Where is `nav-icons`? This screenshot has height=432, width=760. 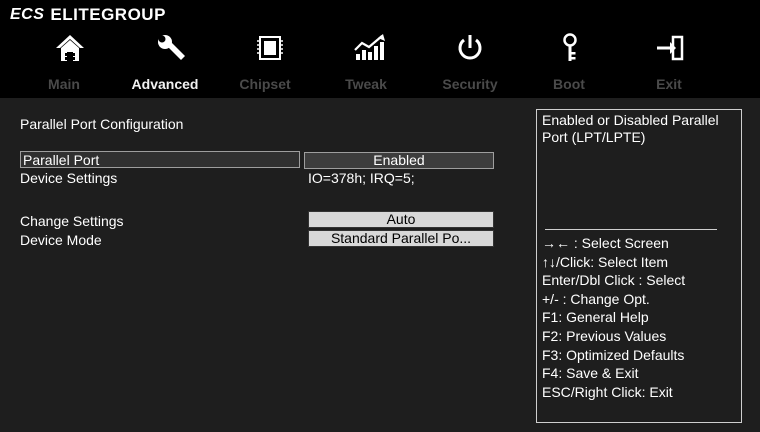
nav-icons is located at coordinates (380, 50).